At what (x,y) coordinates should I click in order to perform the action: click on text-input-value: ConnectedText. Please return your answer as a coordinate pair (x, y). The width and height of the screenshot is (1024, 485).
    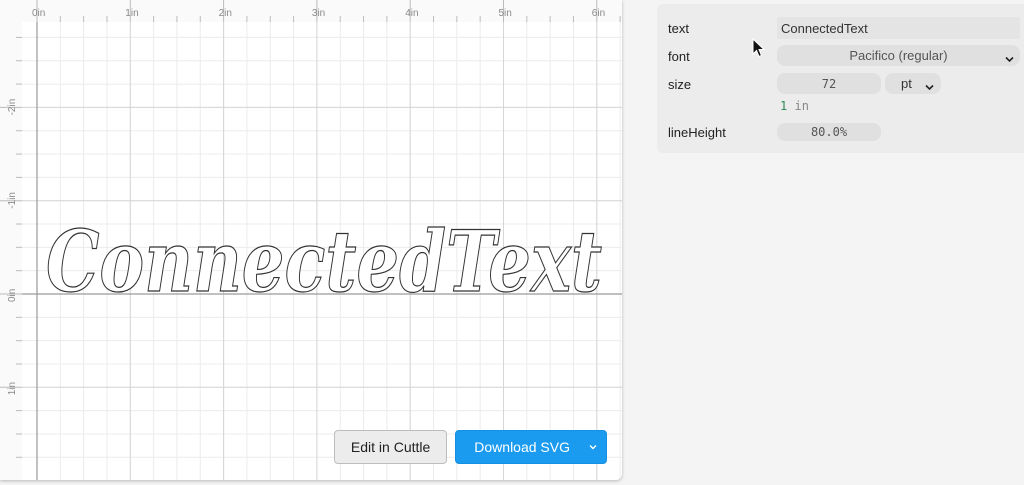
    Looking at the image, I should click on (824, 28).